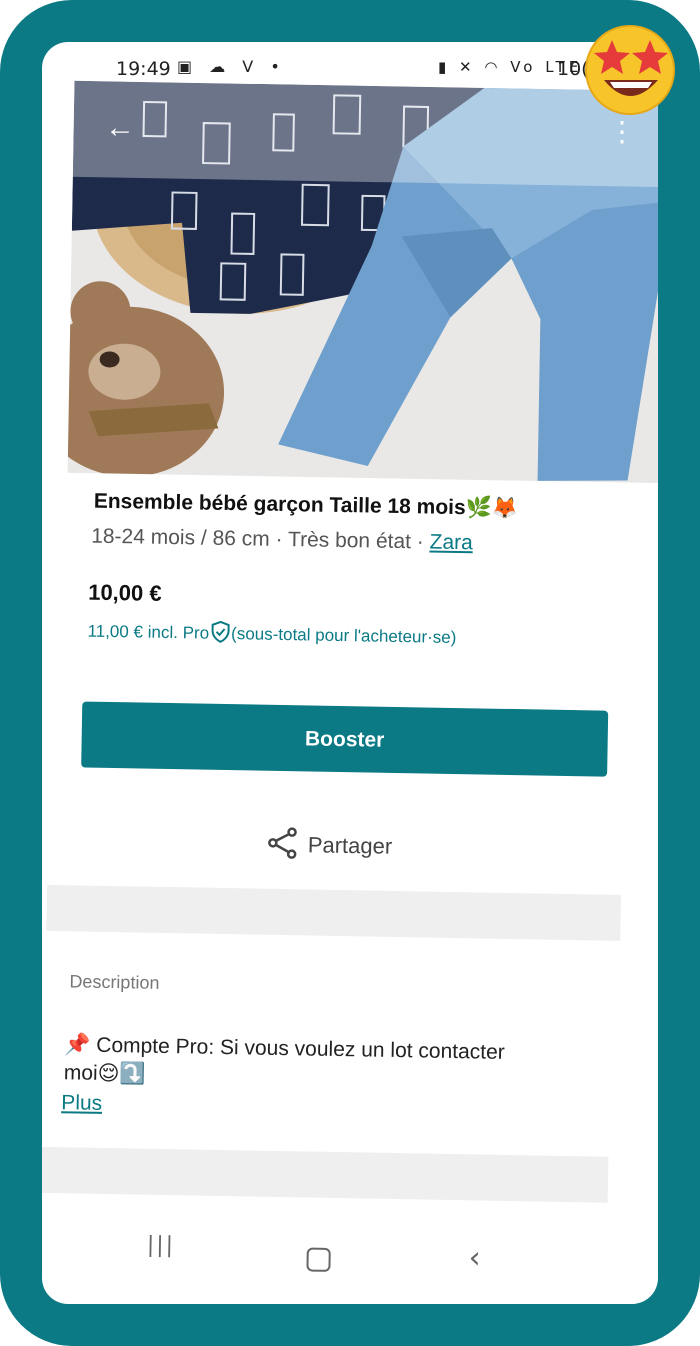  I want to click on description-heading: Description, so click(114, 982).